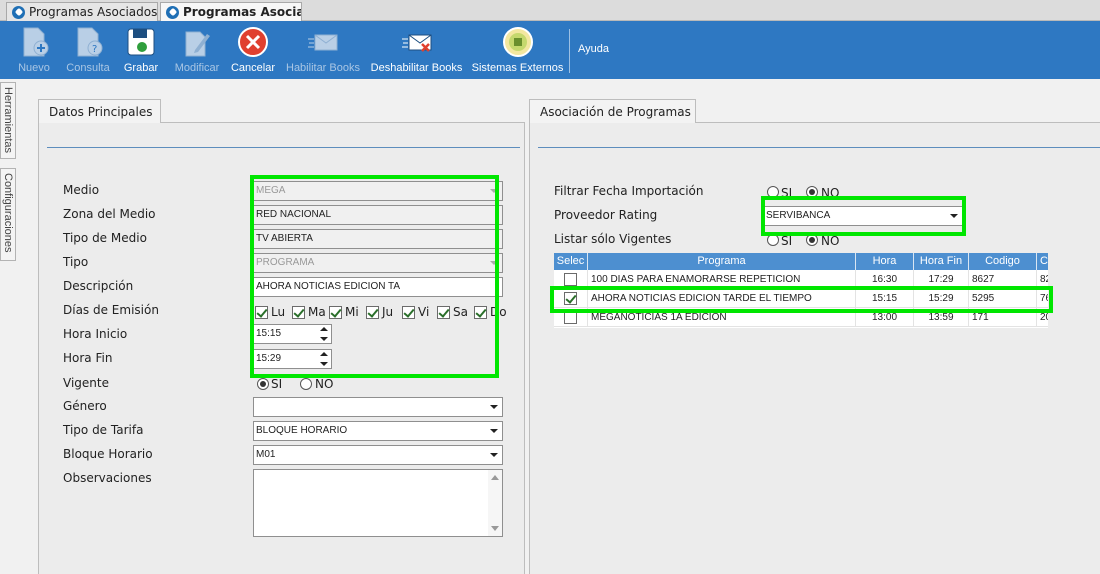  What do you see at coordinates (495, 503) in the screenshot?
I see `observaciones-scrollbar` at bounding box center [495, 503].